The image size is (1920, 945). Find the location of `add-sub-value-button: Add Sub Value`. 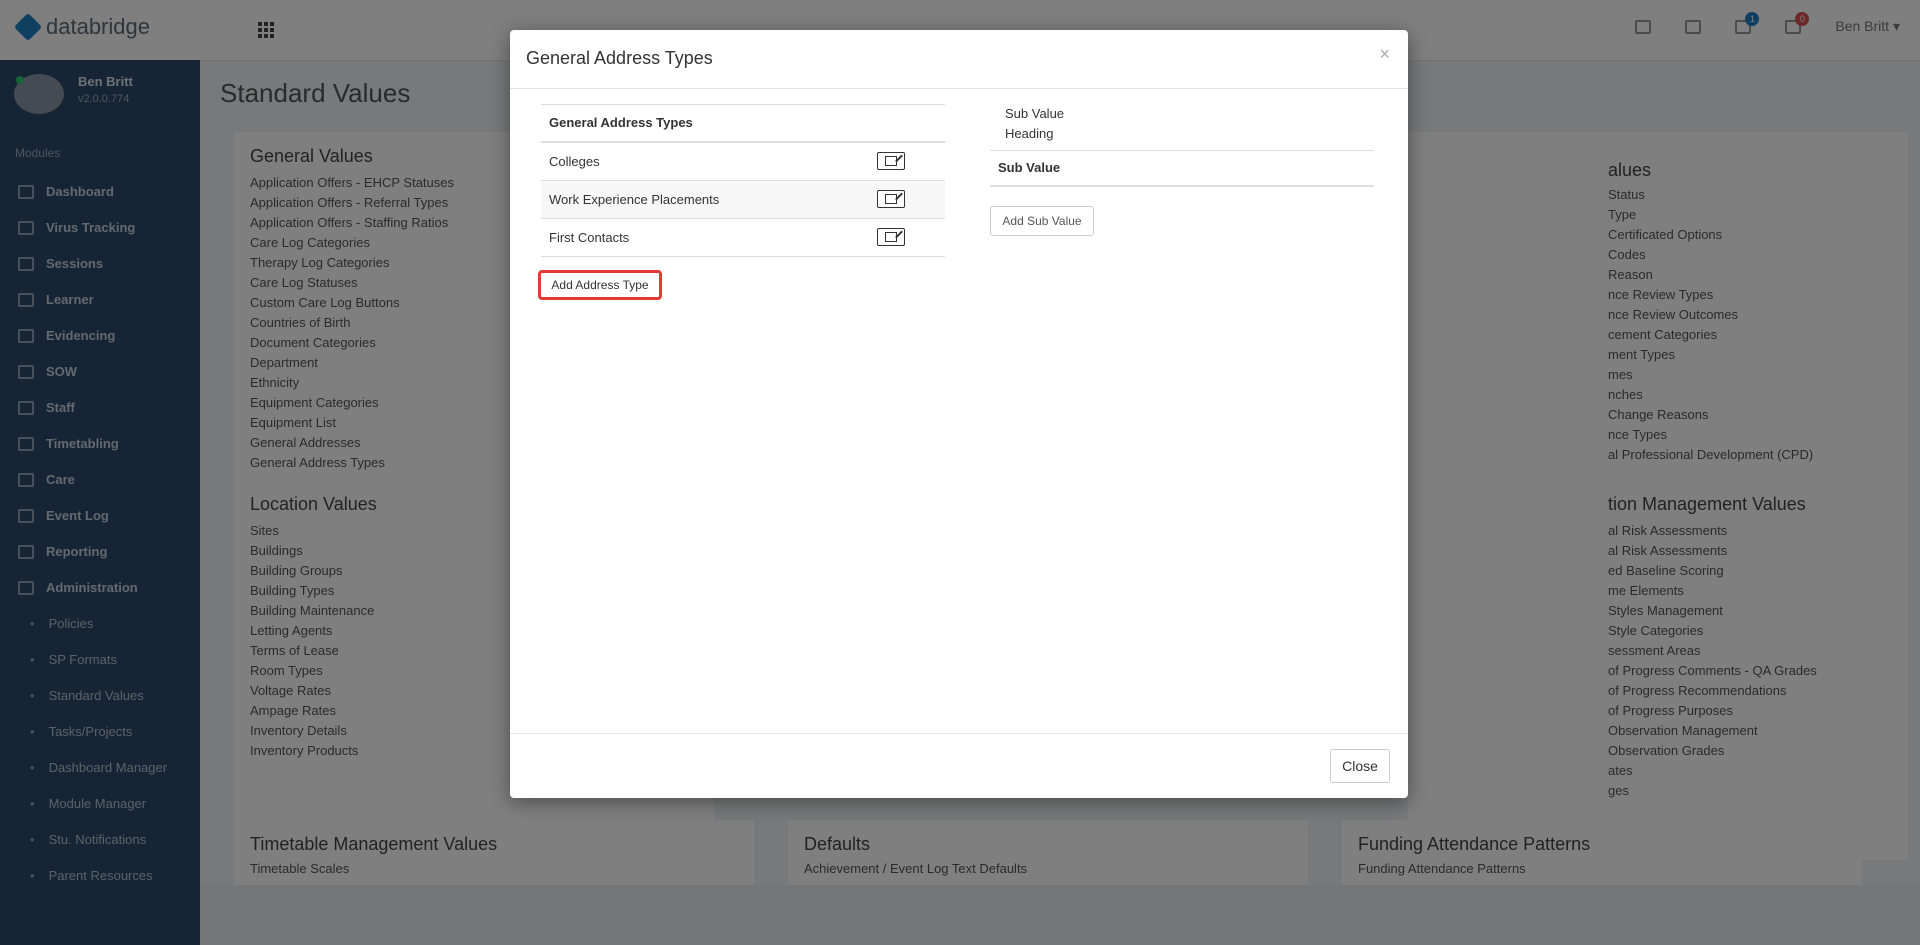

add-sub-value-button: Add Sub Value is located at coordinates (1042, 221).